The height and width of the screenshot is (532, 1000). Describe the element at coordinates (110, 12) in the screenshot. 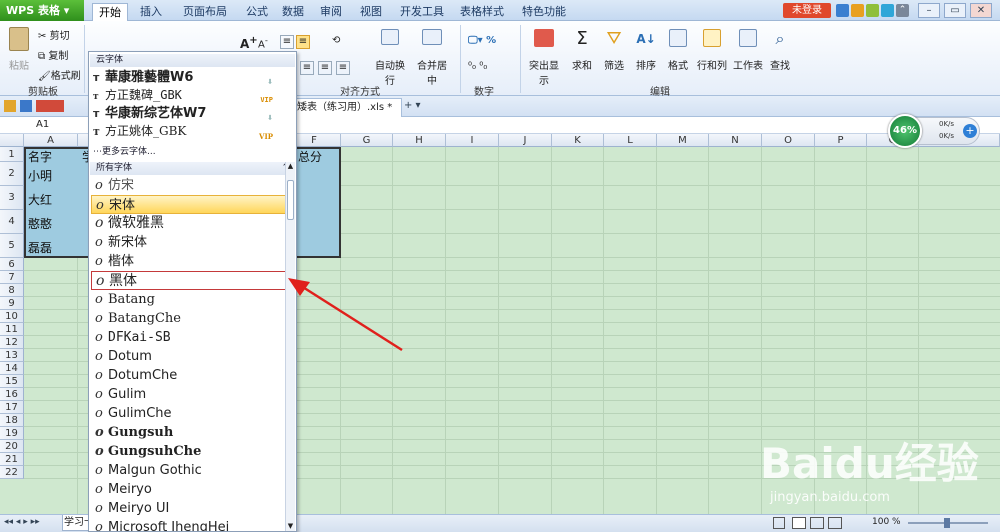

I see `tab-home: 开始` at that location.